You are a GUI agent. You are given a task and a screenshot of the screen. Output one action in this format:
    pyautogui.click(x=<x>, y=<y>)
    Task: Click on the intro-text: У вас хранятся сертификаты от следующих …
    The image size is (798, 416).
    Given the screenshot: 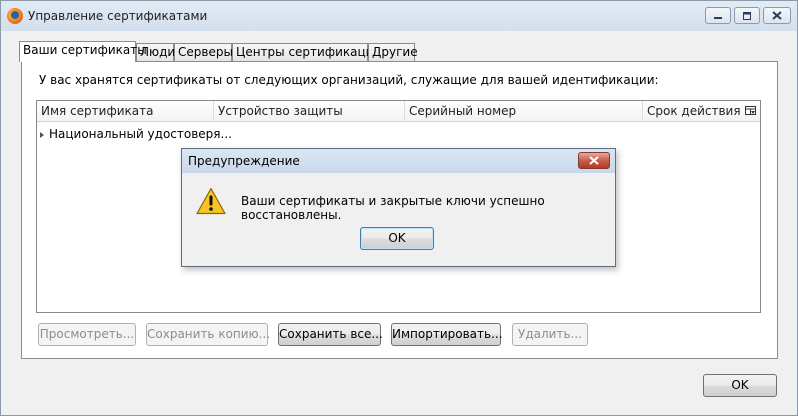 What is the action you would take?
    pyautogui.click(x=349, y=80)
    